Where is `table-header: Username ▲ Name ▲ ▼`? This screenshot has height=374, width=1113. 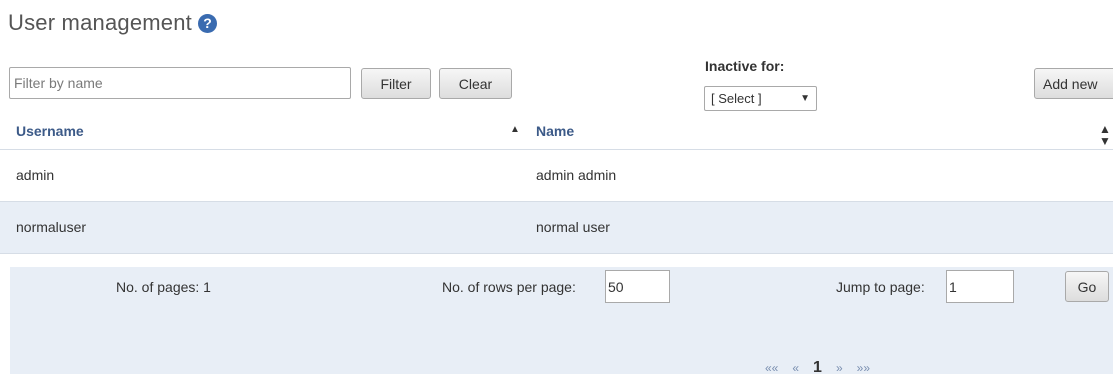 table-header: Username ▲ Name ▲ ▼ is located at coordinates (556, 132).